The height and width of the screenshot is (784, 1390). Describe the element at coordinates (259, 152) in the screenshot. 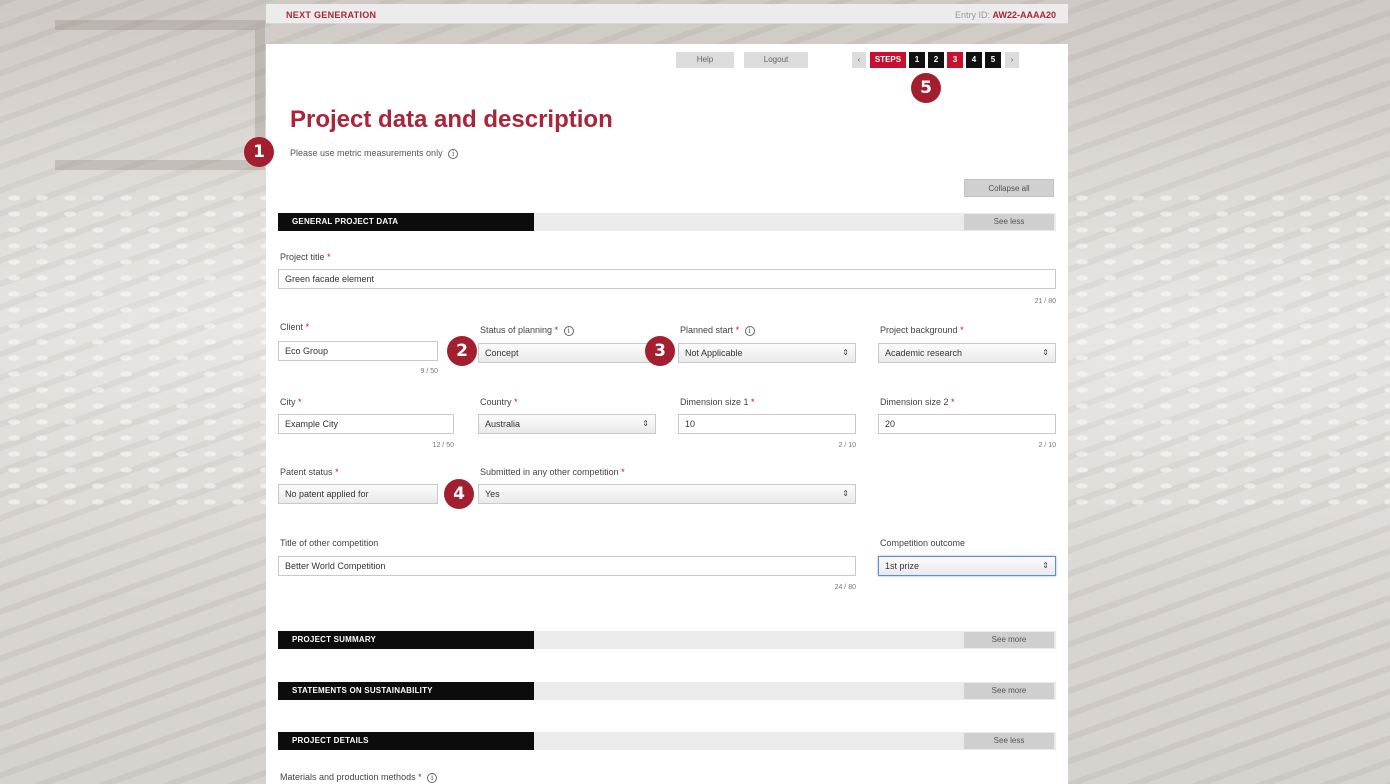

I see `callout-badge-1: 1` at that location.